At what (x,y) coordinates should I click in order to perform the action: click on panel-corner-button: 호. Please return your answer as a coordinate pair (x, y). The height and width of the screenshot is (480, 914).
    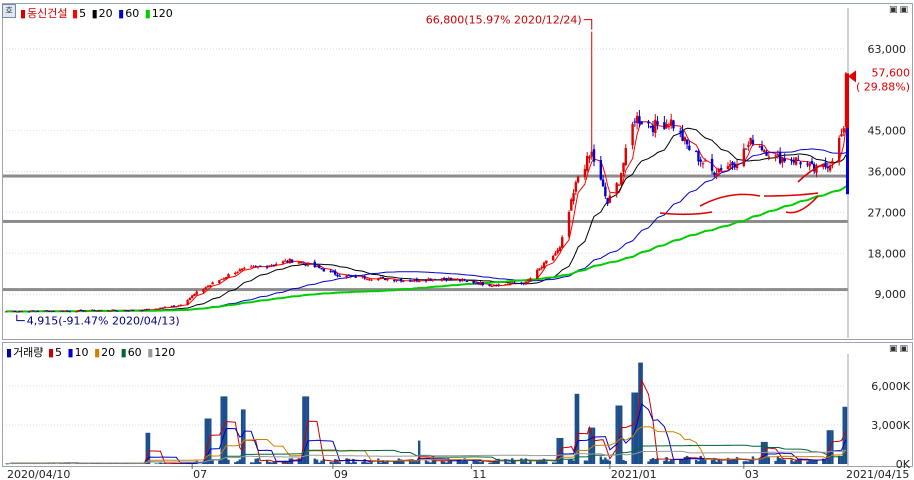
    Looking at the image, I should click on (9, 11).